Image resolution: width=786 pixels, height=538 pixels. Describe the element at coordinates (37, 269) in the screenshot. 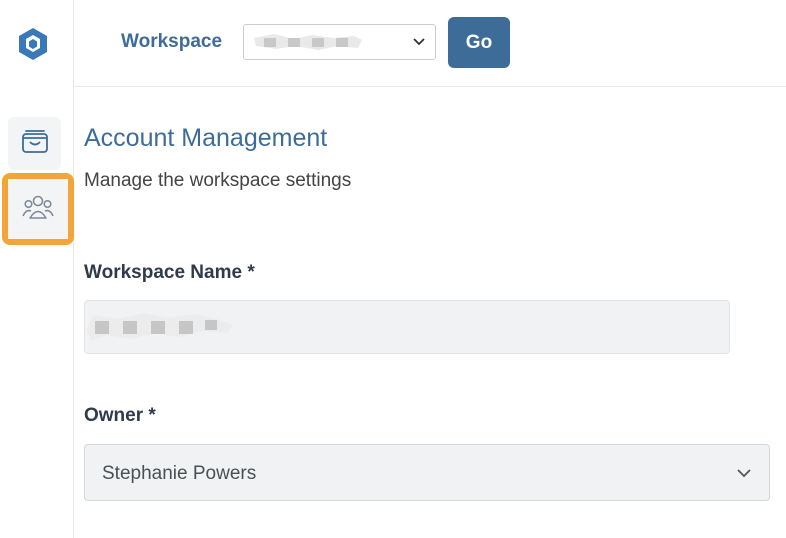

I see `sidebar` at that location.